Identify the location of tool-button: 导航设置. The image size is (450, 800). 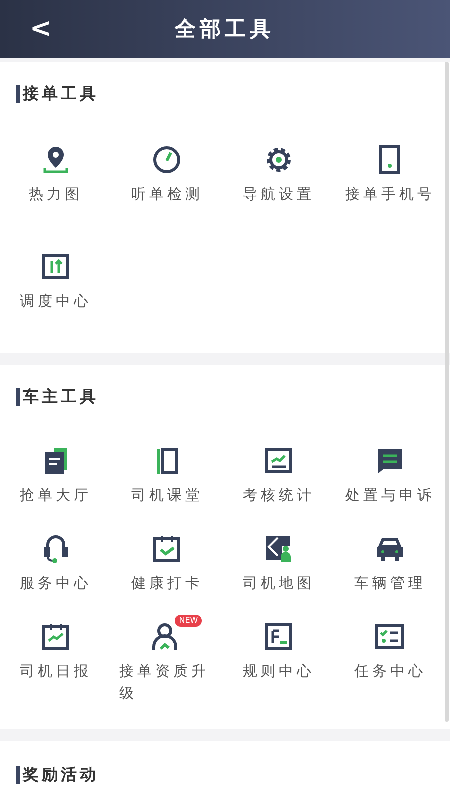
(278, 175).